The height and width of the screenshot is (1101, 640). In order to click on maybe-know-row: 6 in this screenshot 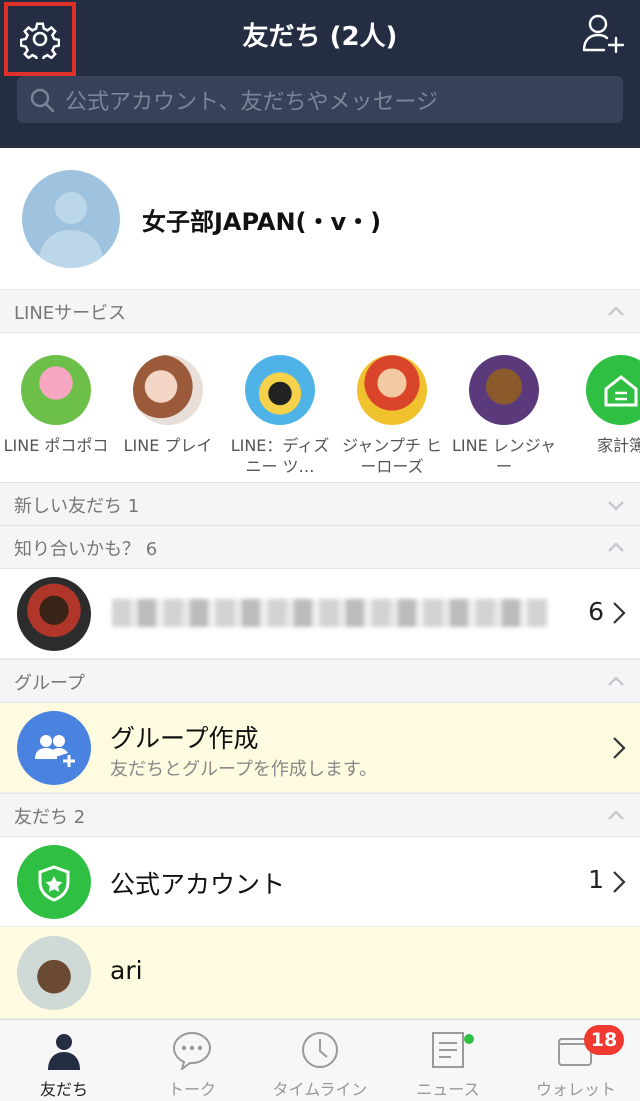, I will do `click(320, 614)`.